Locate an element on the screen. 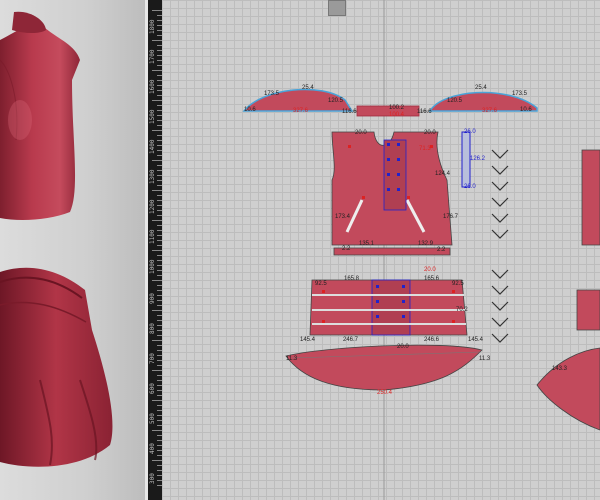 This screenshot has width=600, height=500. measure-label: 135.1 is located at coordinates (367, 244).